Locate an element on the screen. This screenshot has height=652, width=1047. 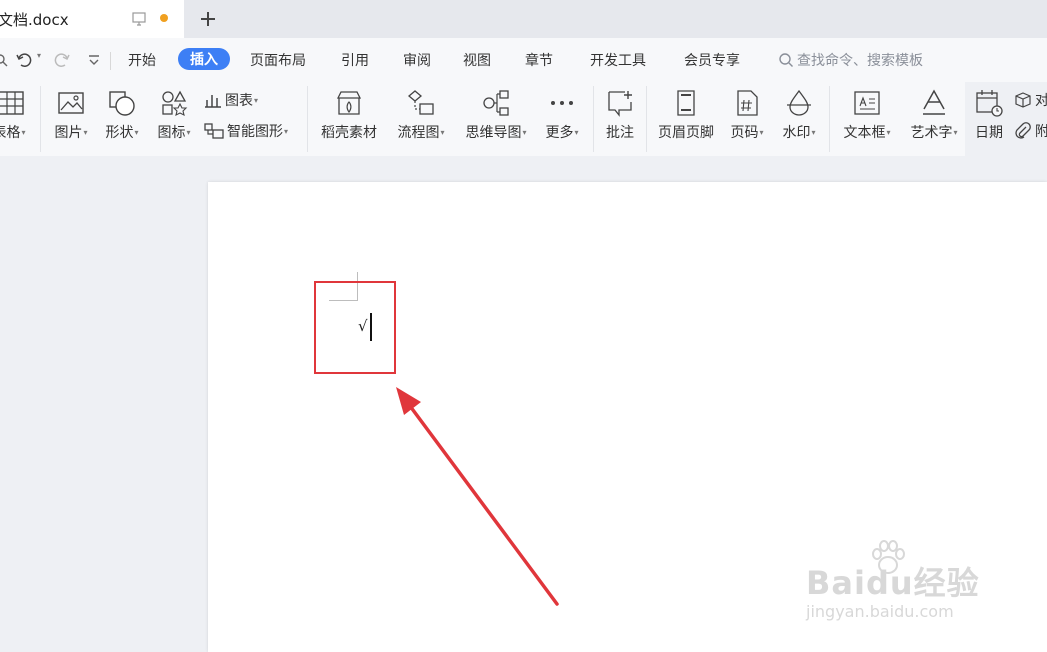
baidu-watermark: Baidu经验 jingyan.baidu.com is located at coordinates (901, 585).